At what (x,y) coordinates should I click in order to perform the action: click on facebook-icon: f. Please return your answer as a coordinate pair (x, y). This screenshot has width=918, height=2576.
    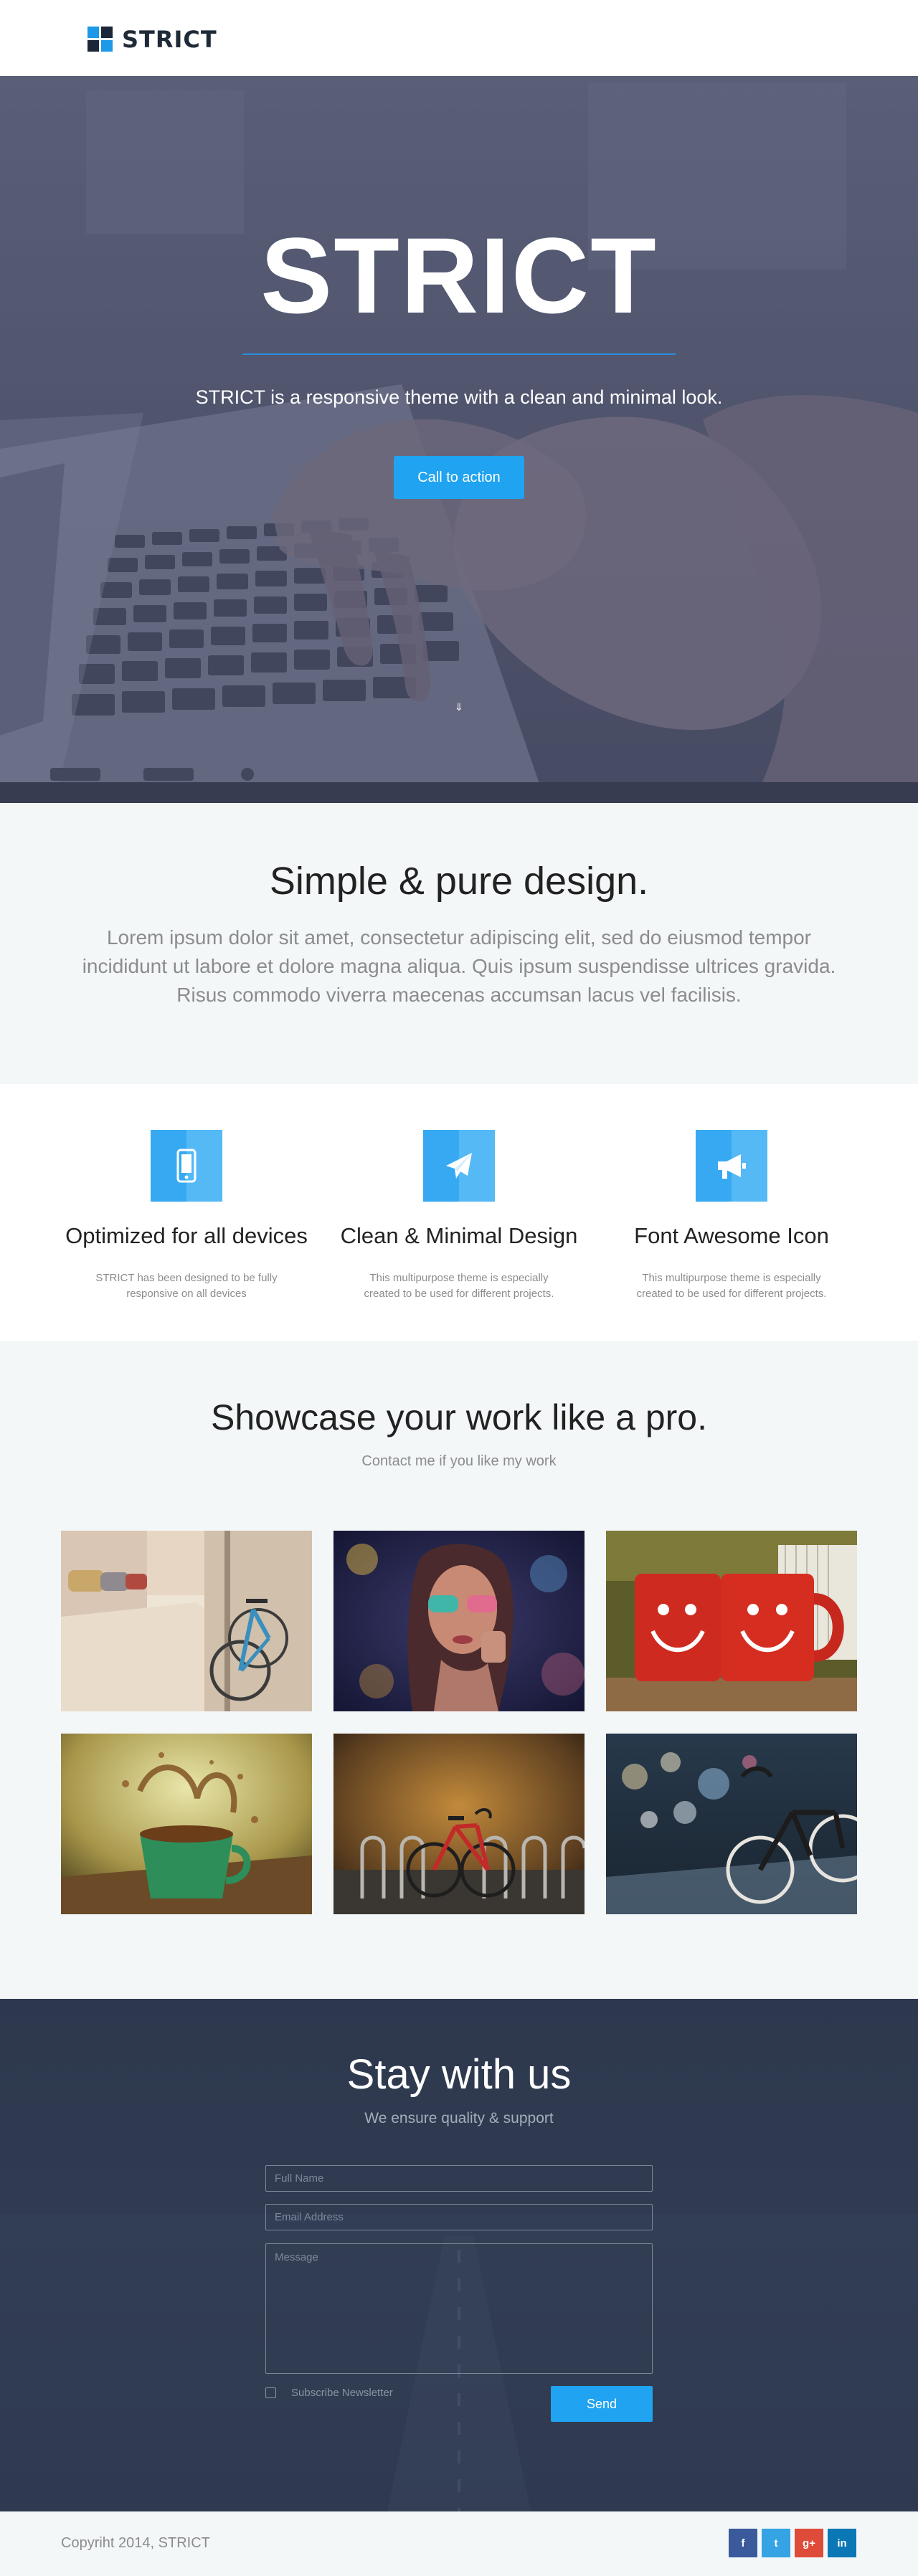
    Looking at the image, I should click on (743, 2543).